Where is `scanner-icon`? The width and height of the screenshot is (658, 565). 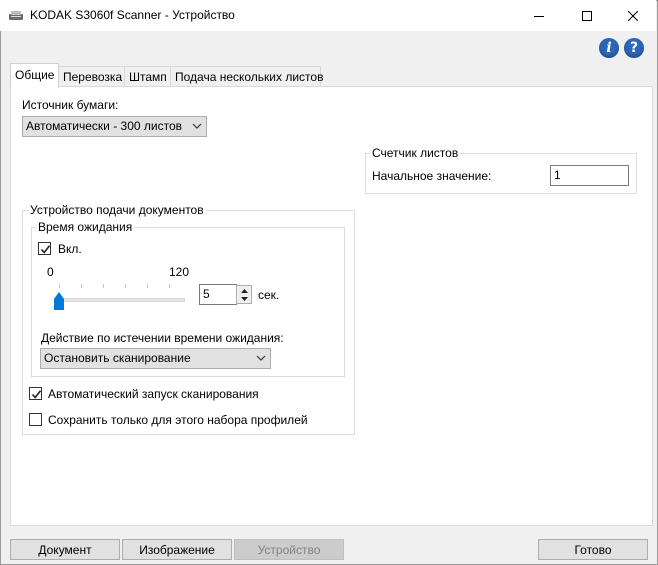
scanner-icon is located at coordinates (16, 16).